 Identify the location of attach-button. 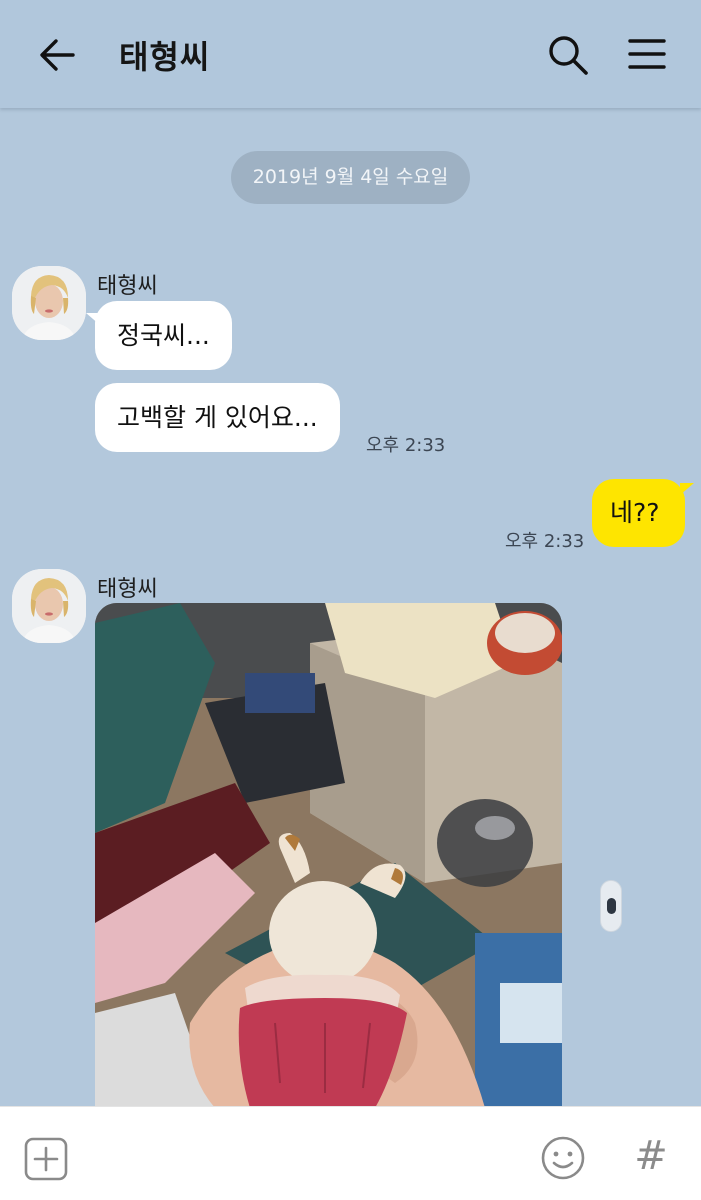
(46, 1159).